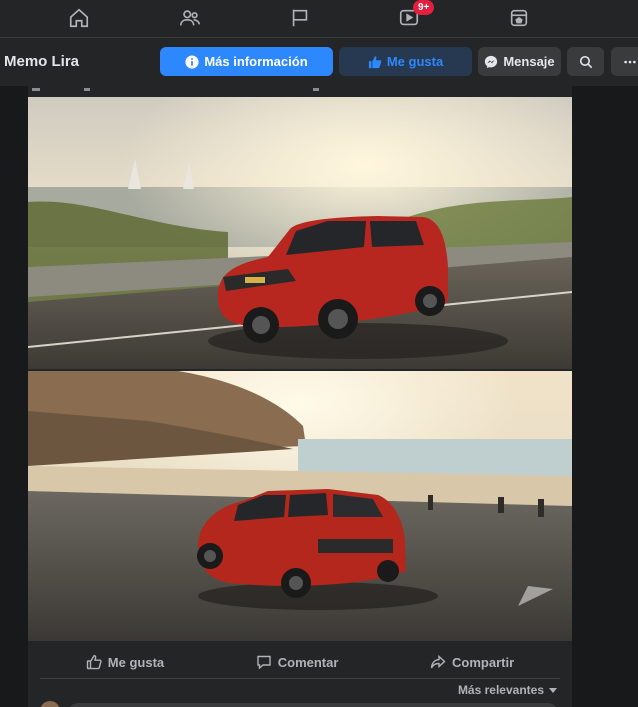 This screenshot has height=707, width=638. What do you see at coordinates (553, 690) in the screenshot?
I see `caret-down-icon` at bounding box center [553, 690].